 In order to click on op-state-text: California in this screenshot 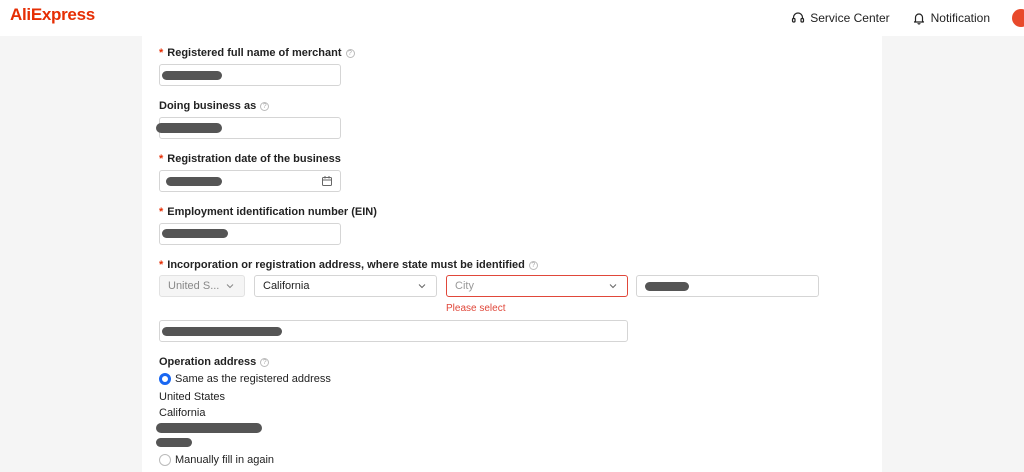, I will do `click(182, 413)`.